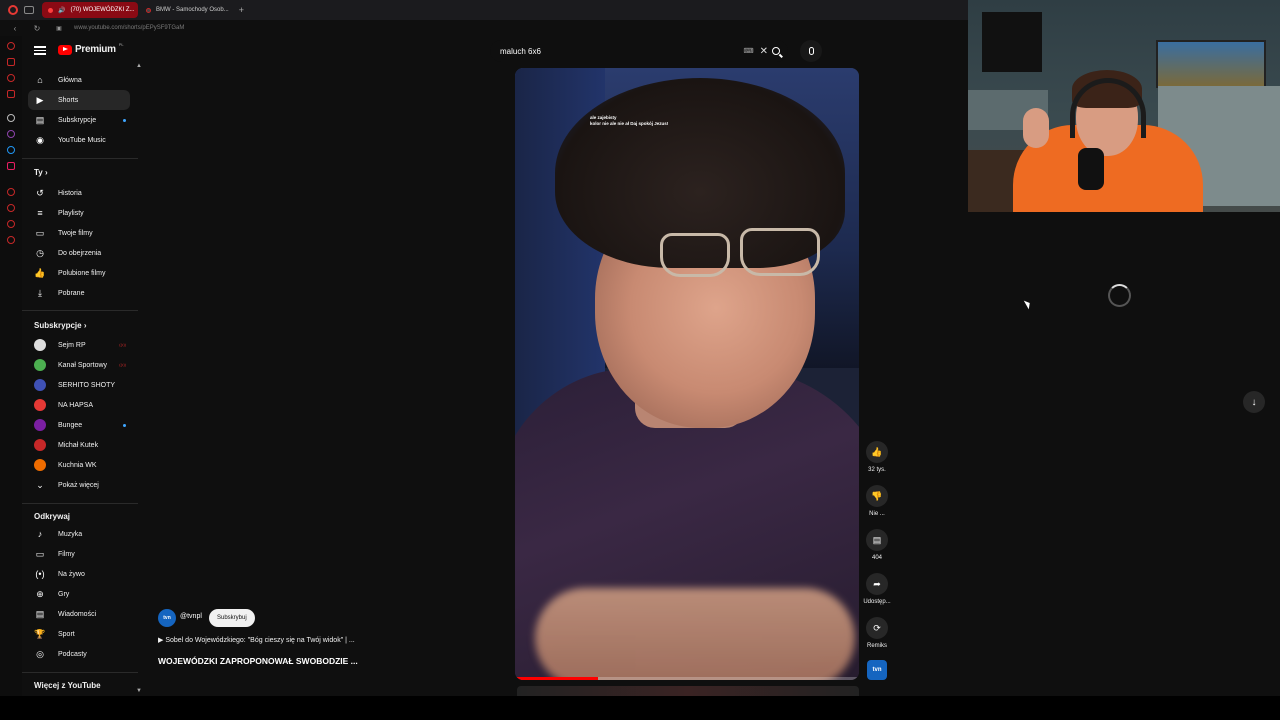  What do you see at coordinates (13, 10) in the screenshot?
I see `opera-logo-icon` at bounding box center [13, 10].